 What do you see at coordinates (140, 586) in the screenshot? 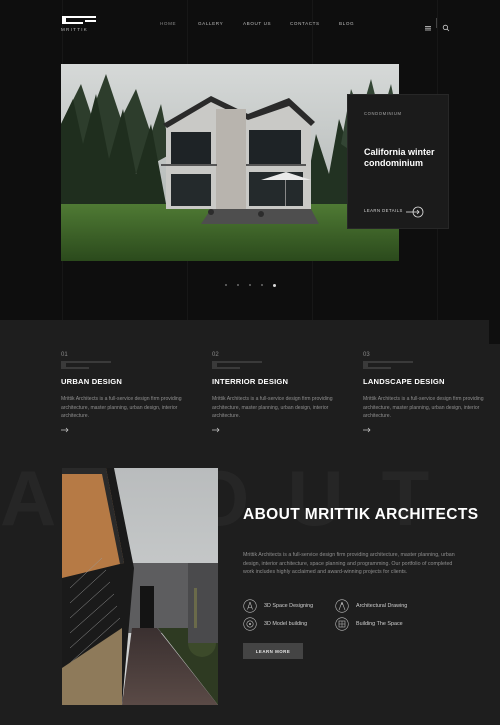
I see `about-building-image` at bounding box center [140, 586].